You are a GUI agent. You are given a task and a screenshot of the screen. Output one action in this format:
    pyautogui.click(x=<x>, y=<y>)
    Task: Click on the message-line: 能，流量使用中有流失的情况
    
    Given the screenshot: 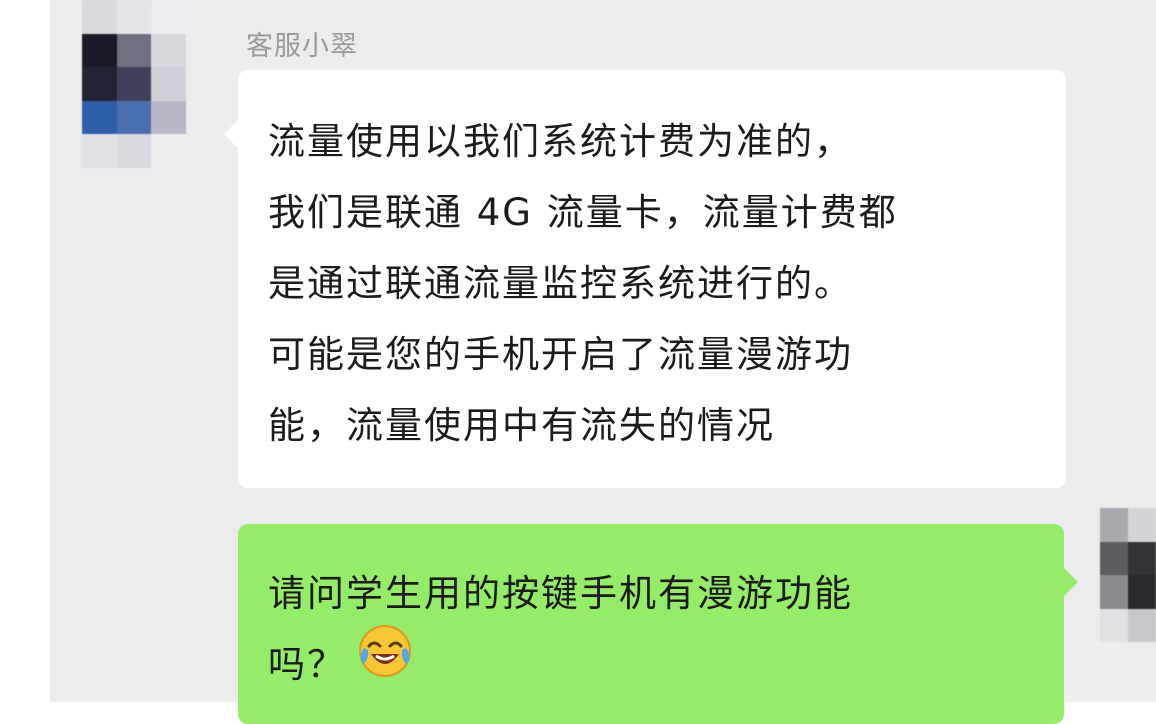 What is the action you would take?
    pyautogui.click(x=521, y=425)
    